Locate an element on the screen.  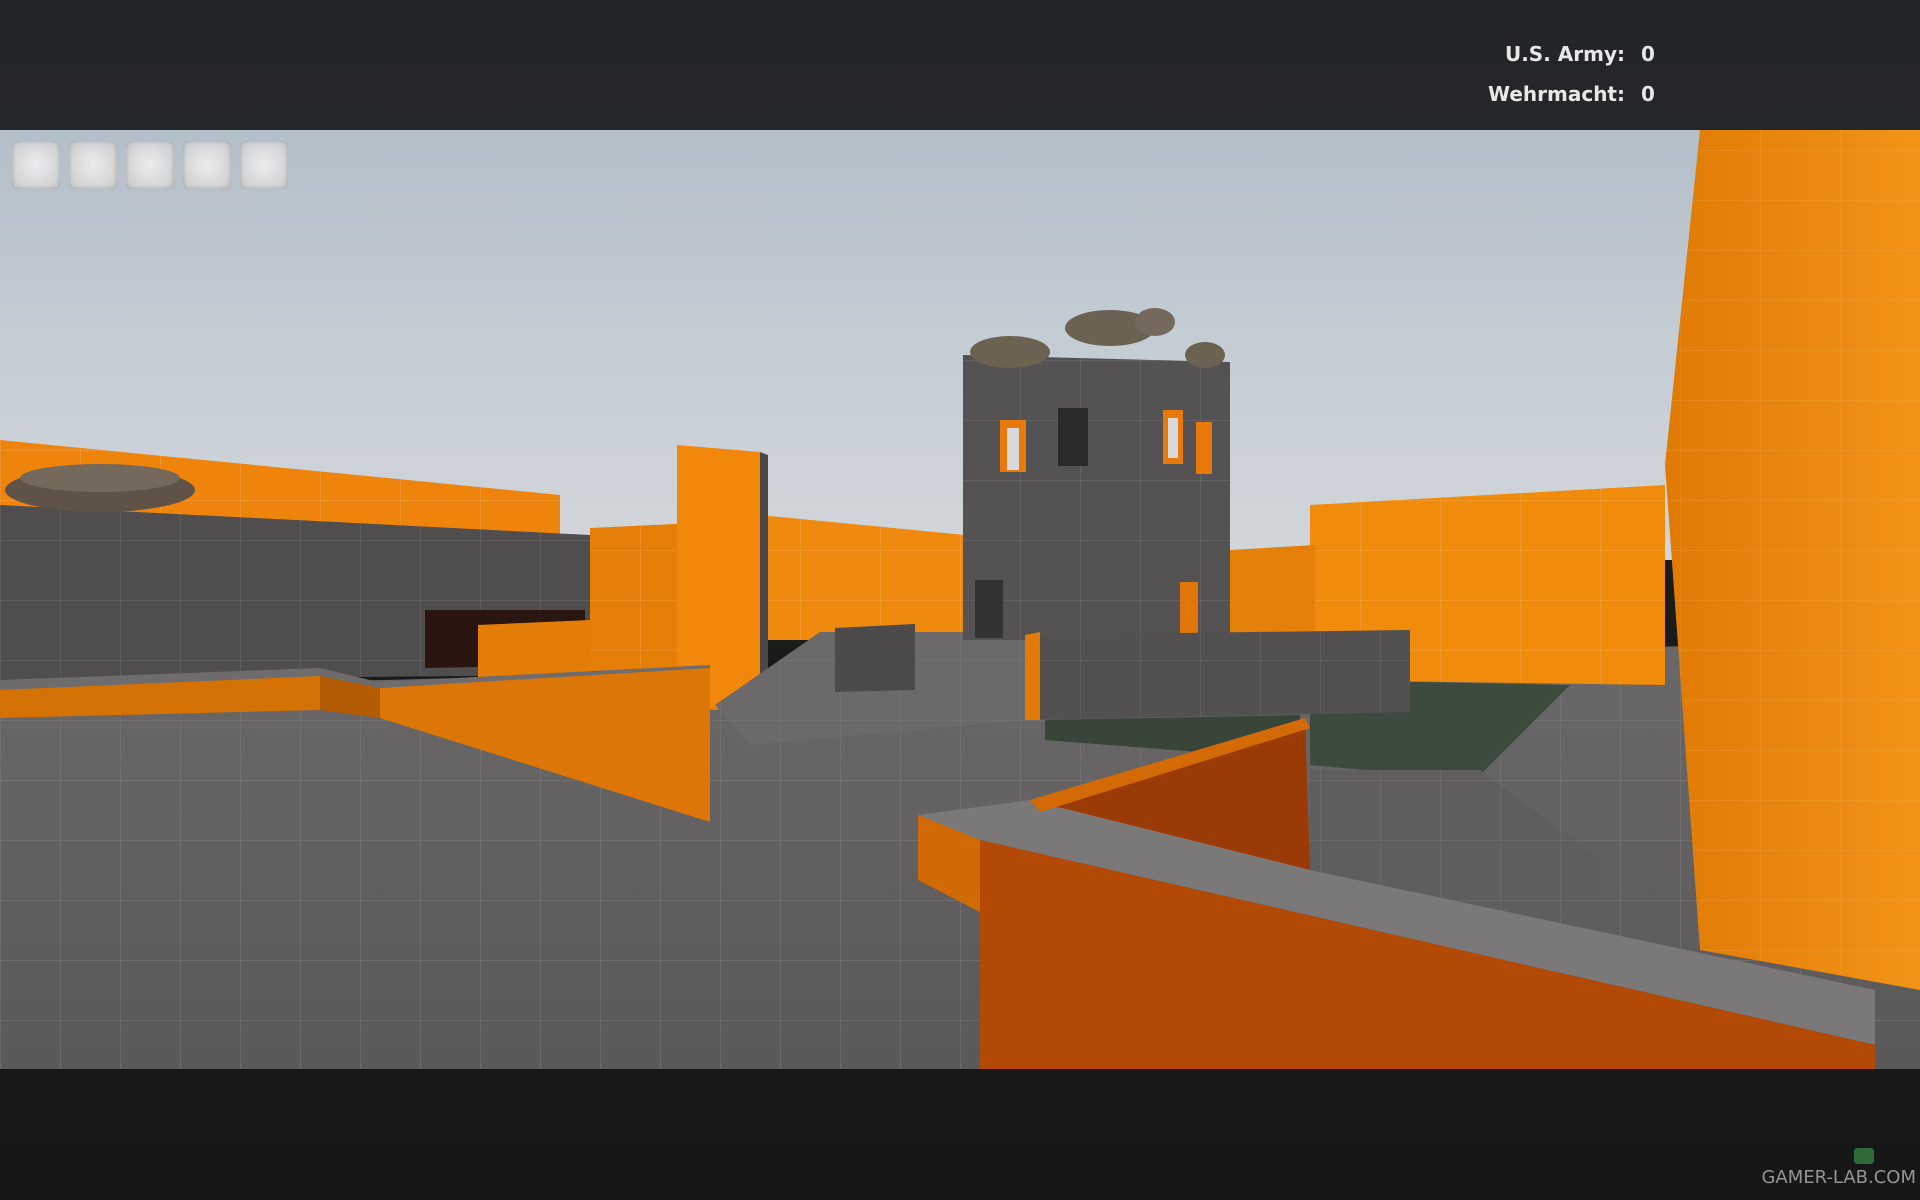
watermark-logo-icon is located at coordinates (1864, 1156).